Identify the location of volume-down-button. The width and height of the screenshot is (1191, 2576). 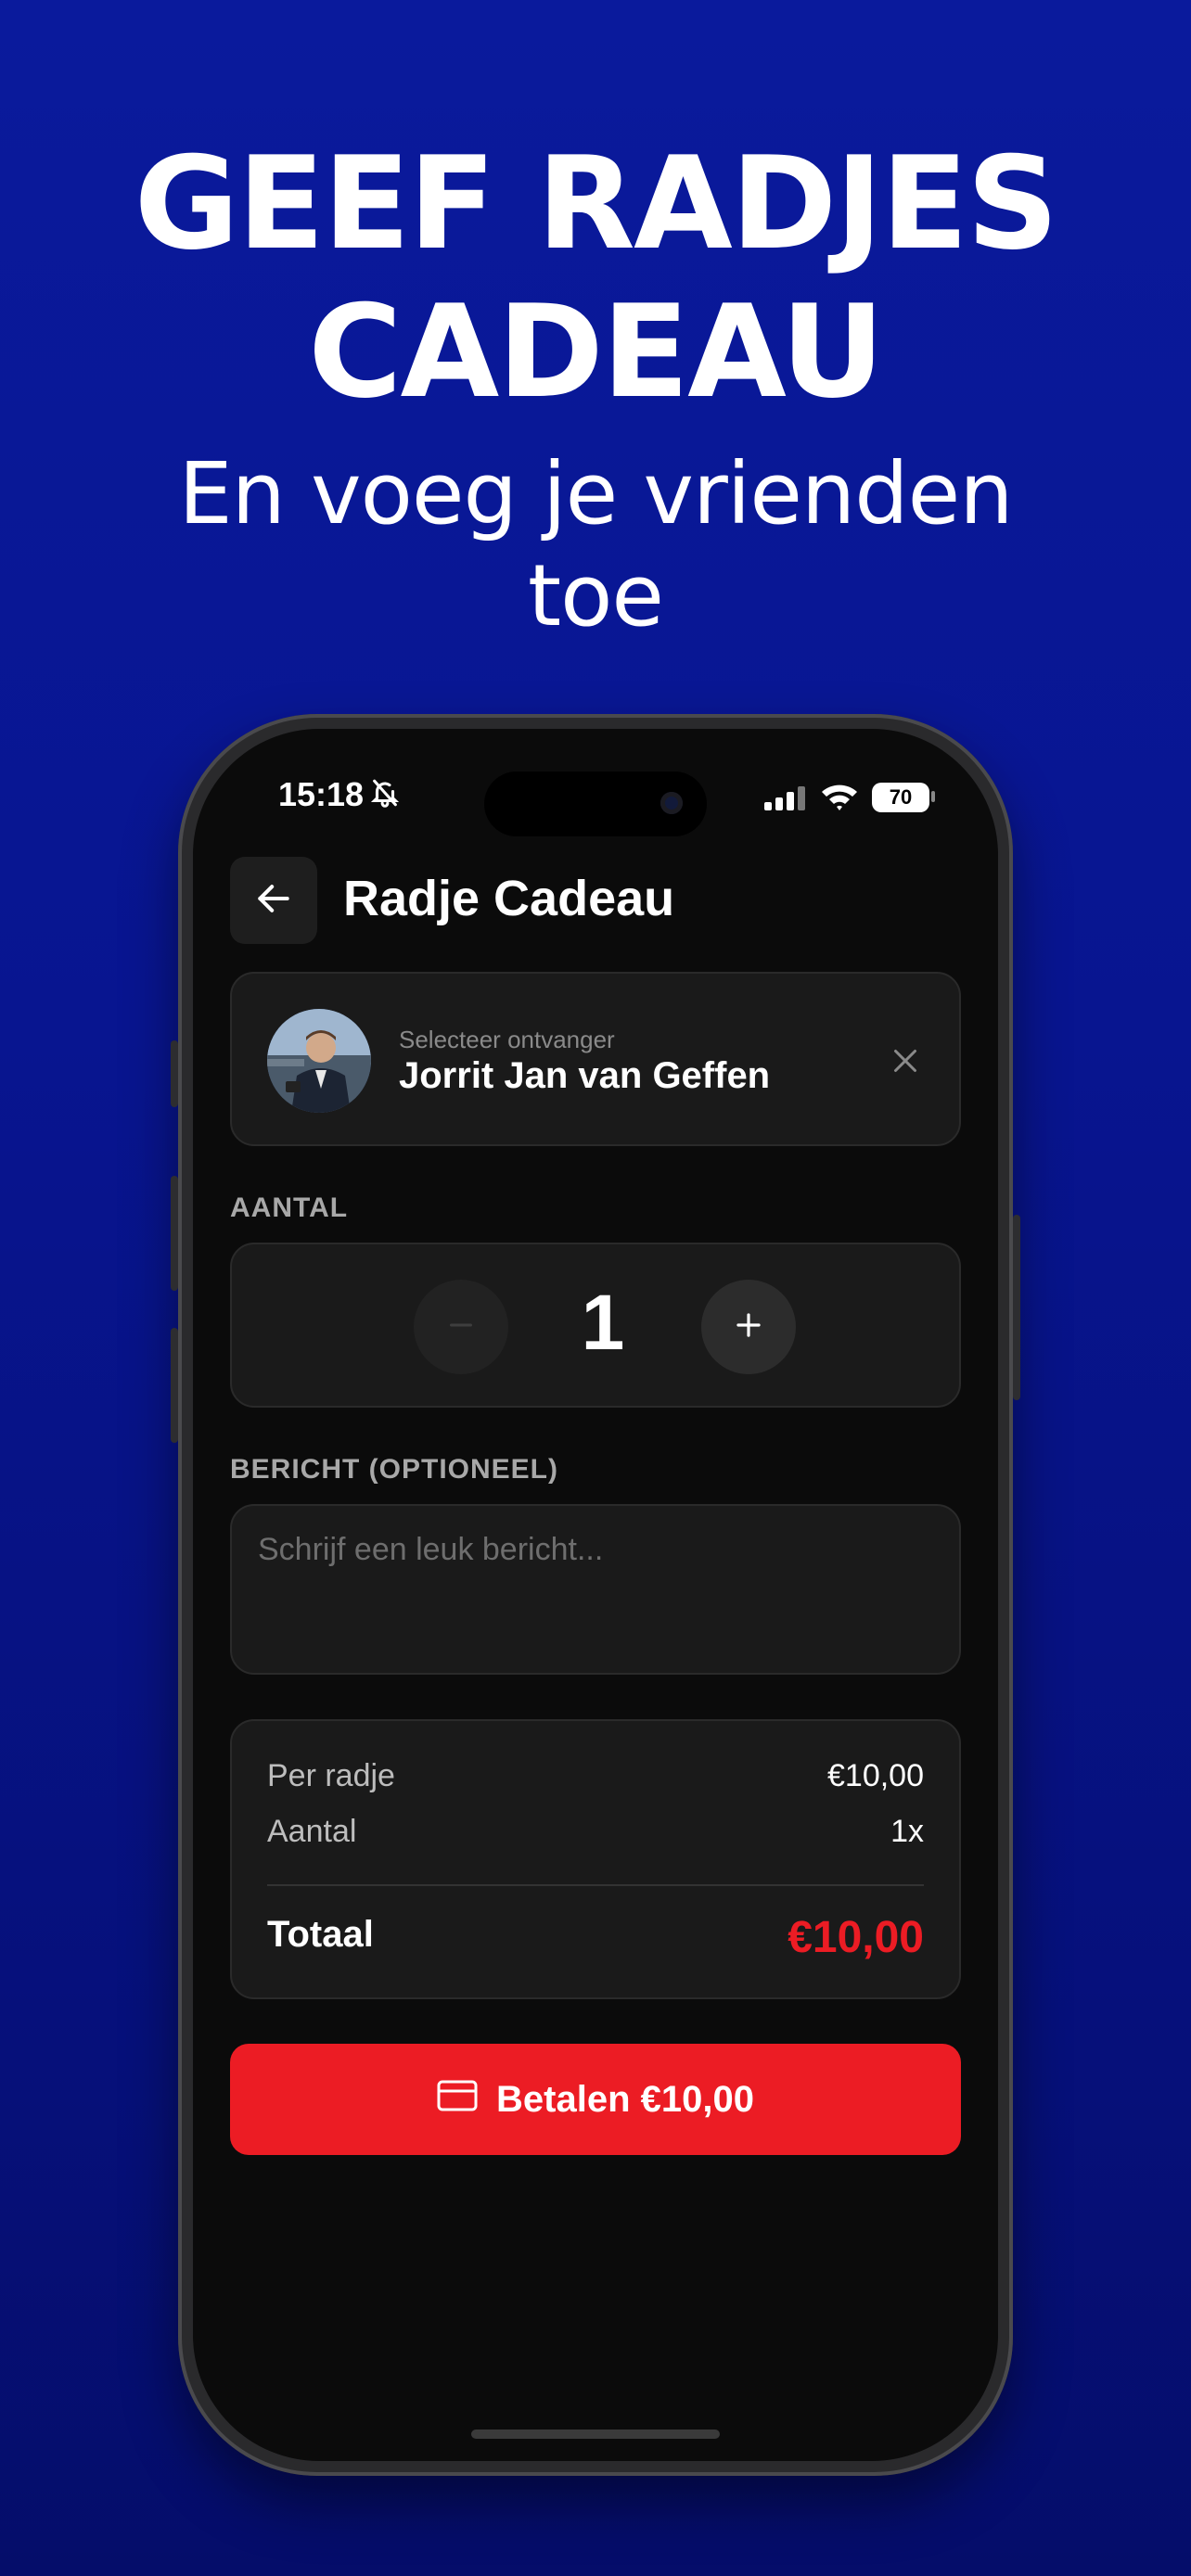
(174, 1385).